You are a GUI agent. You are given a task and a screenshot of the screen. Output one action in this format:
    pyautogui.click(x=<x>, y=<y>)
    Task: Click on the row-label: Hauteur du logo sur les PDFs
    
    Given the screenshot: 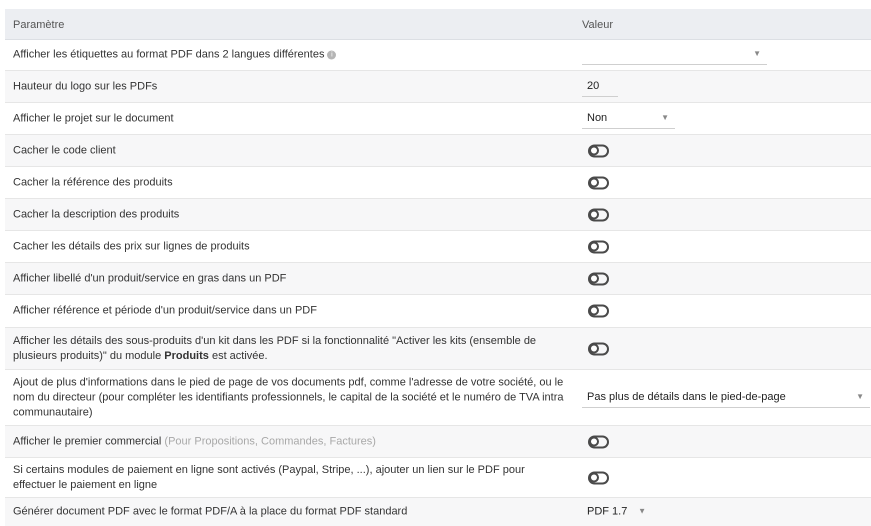 What is the action you would take?
    pyautogui.click(x=85, y=86)
    